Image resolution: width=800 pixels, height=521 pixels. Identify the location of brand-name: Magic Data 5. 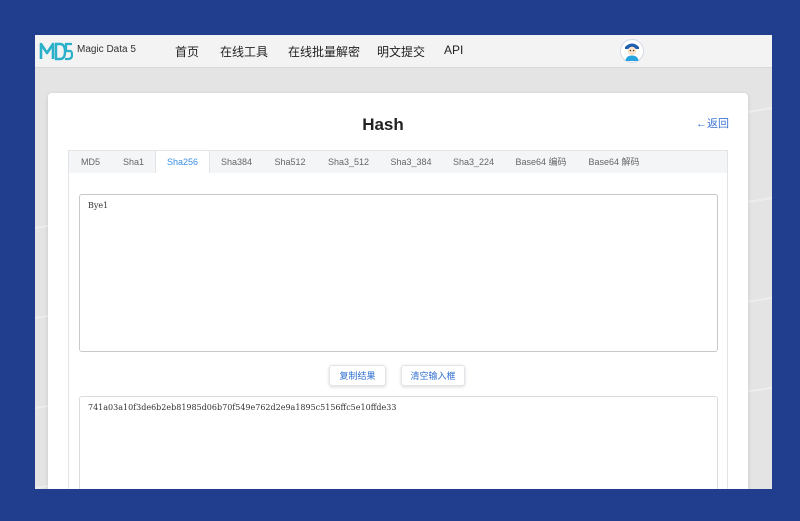
(106, 49).